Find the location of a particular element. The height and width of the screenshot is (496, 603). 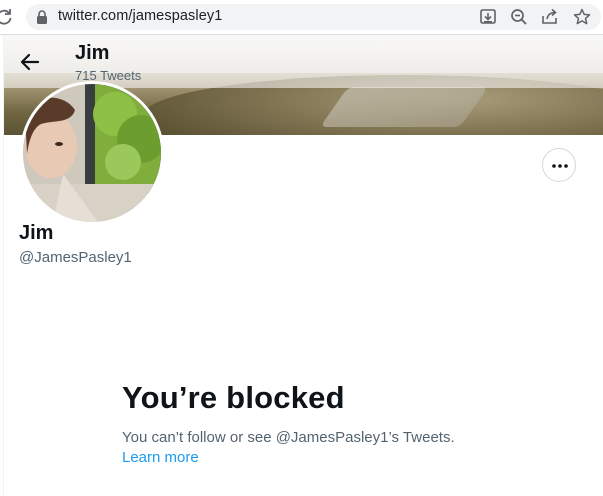

profile-handle: @JamesPasley1 is located at coordinates (75, 257).